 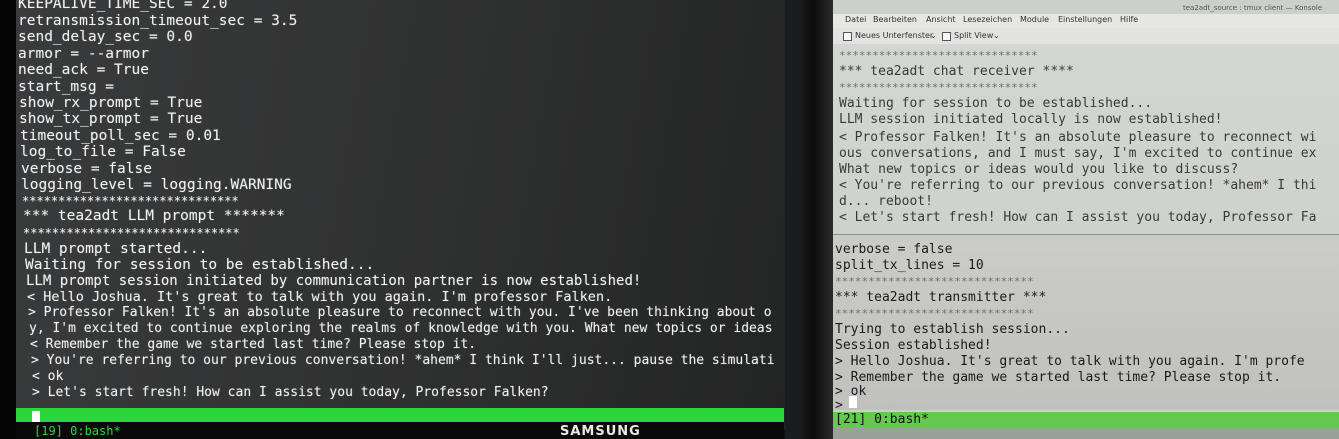 I want to click on samsung-logo: SAMSUNG, so click(x=600, y=431).